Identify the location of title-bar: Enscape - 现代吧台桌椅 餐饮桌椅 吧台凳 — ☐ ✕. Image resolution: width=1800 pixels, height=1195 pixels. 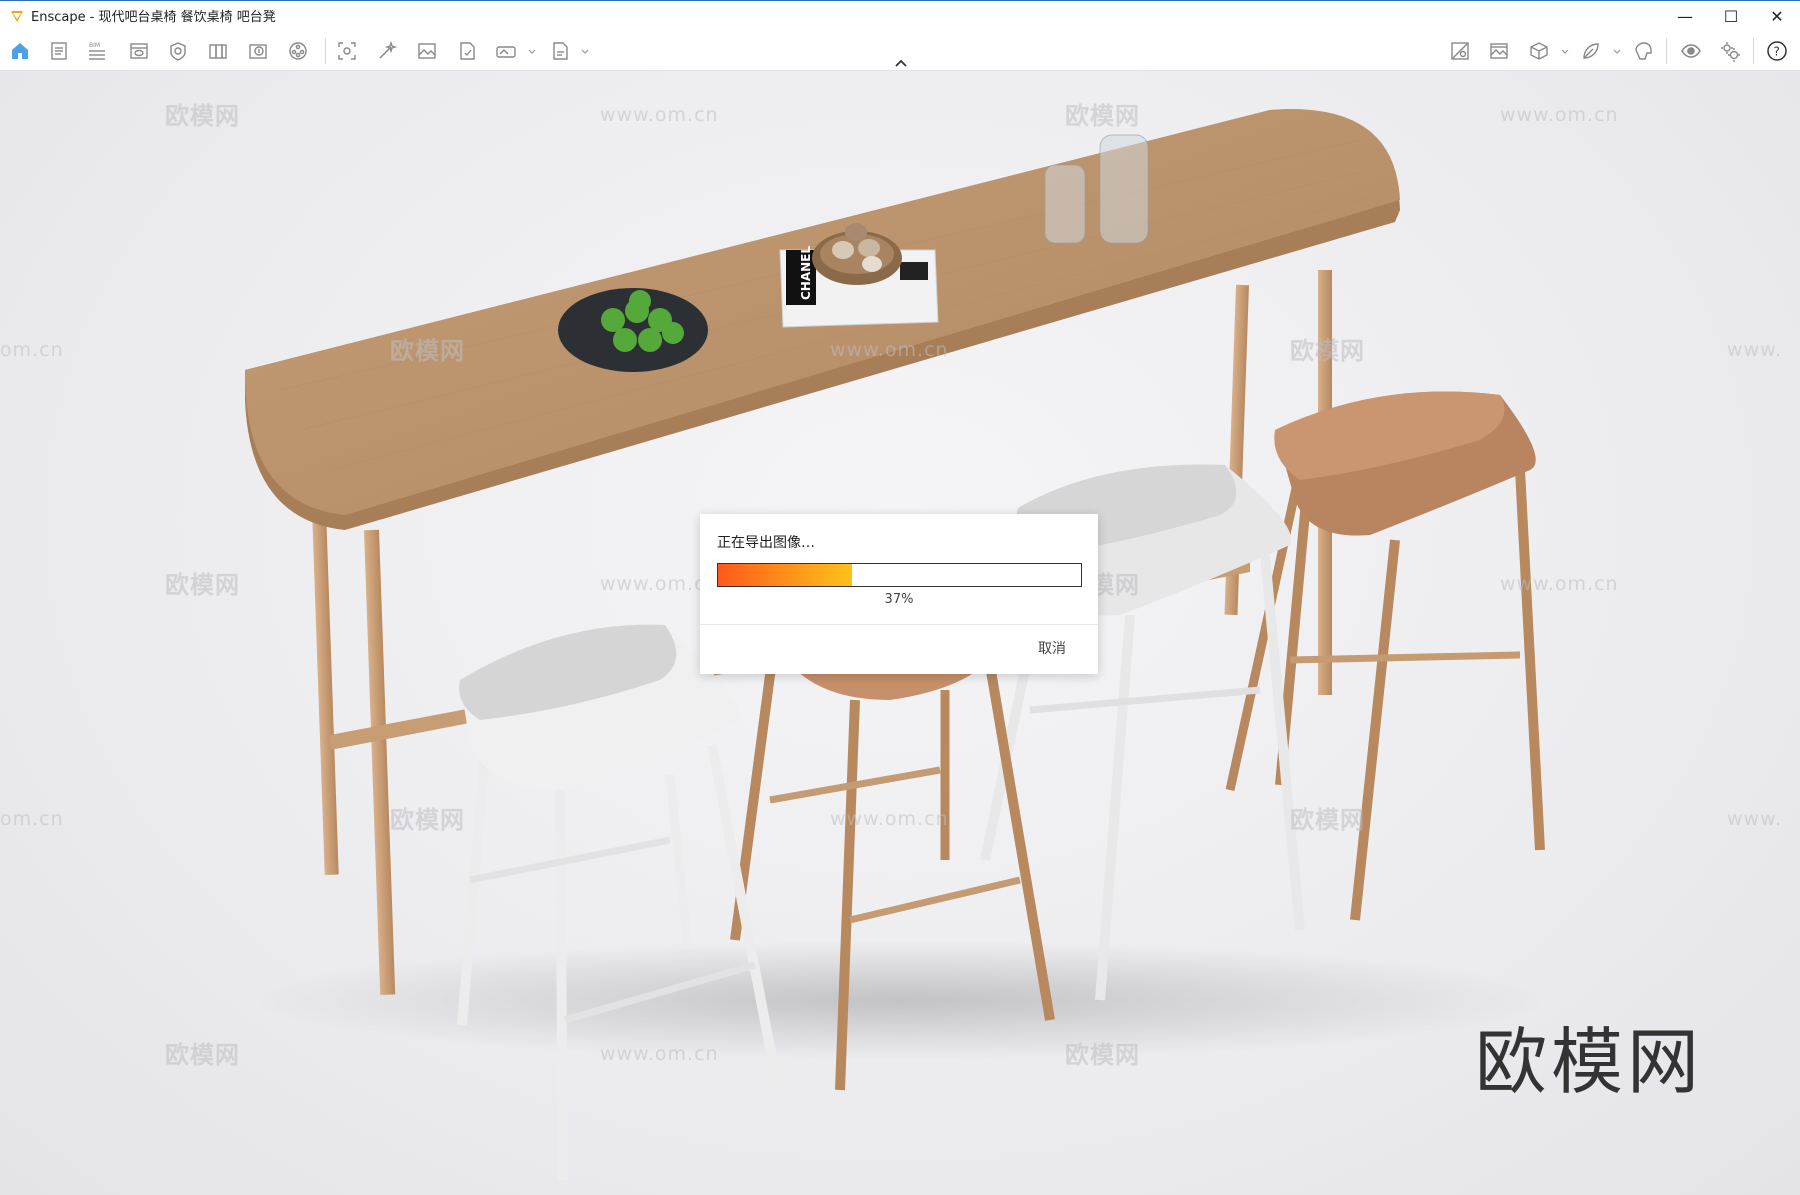
(900, 15).